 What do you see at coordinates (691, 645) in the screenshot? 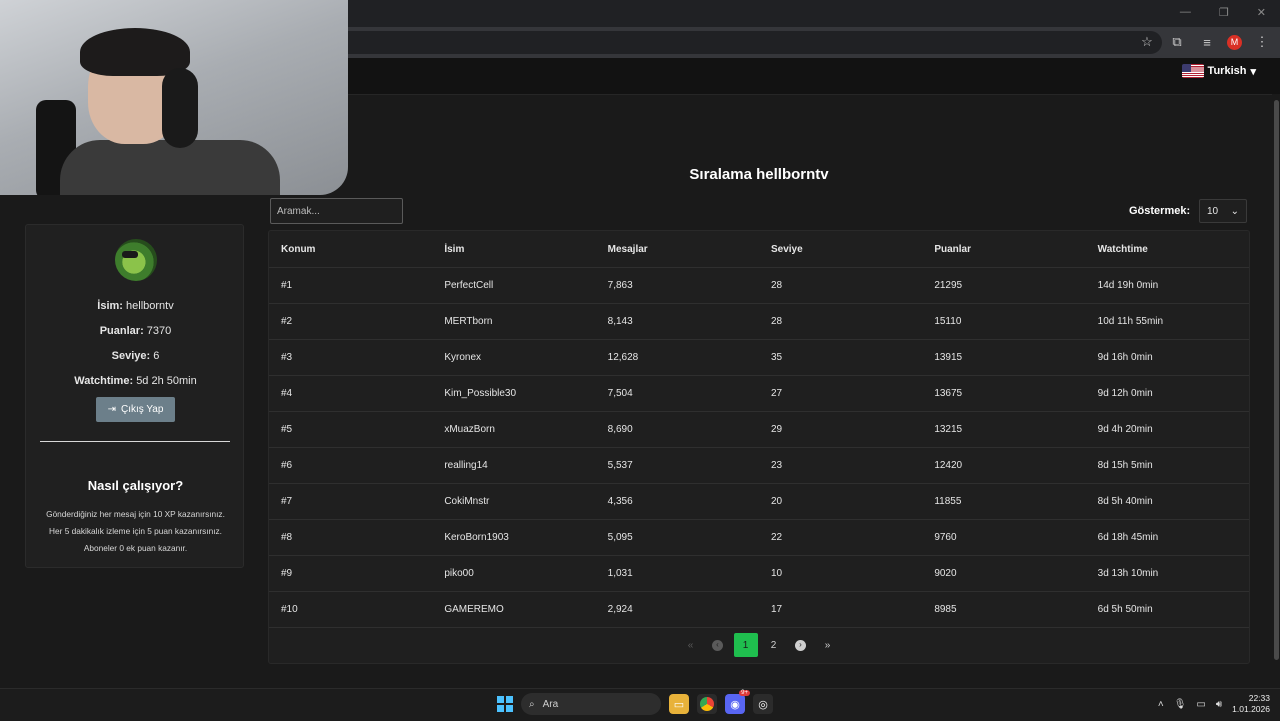
I see `first-page-icon: «` at bounding box center [691, 645].